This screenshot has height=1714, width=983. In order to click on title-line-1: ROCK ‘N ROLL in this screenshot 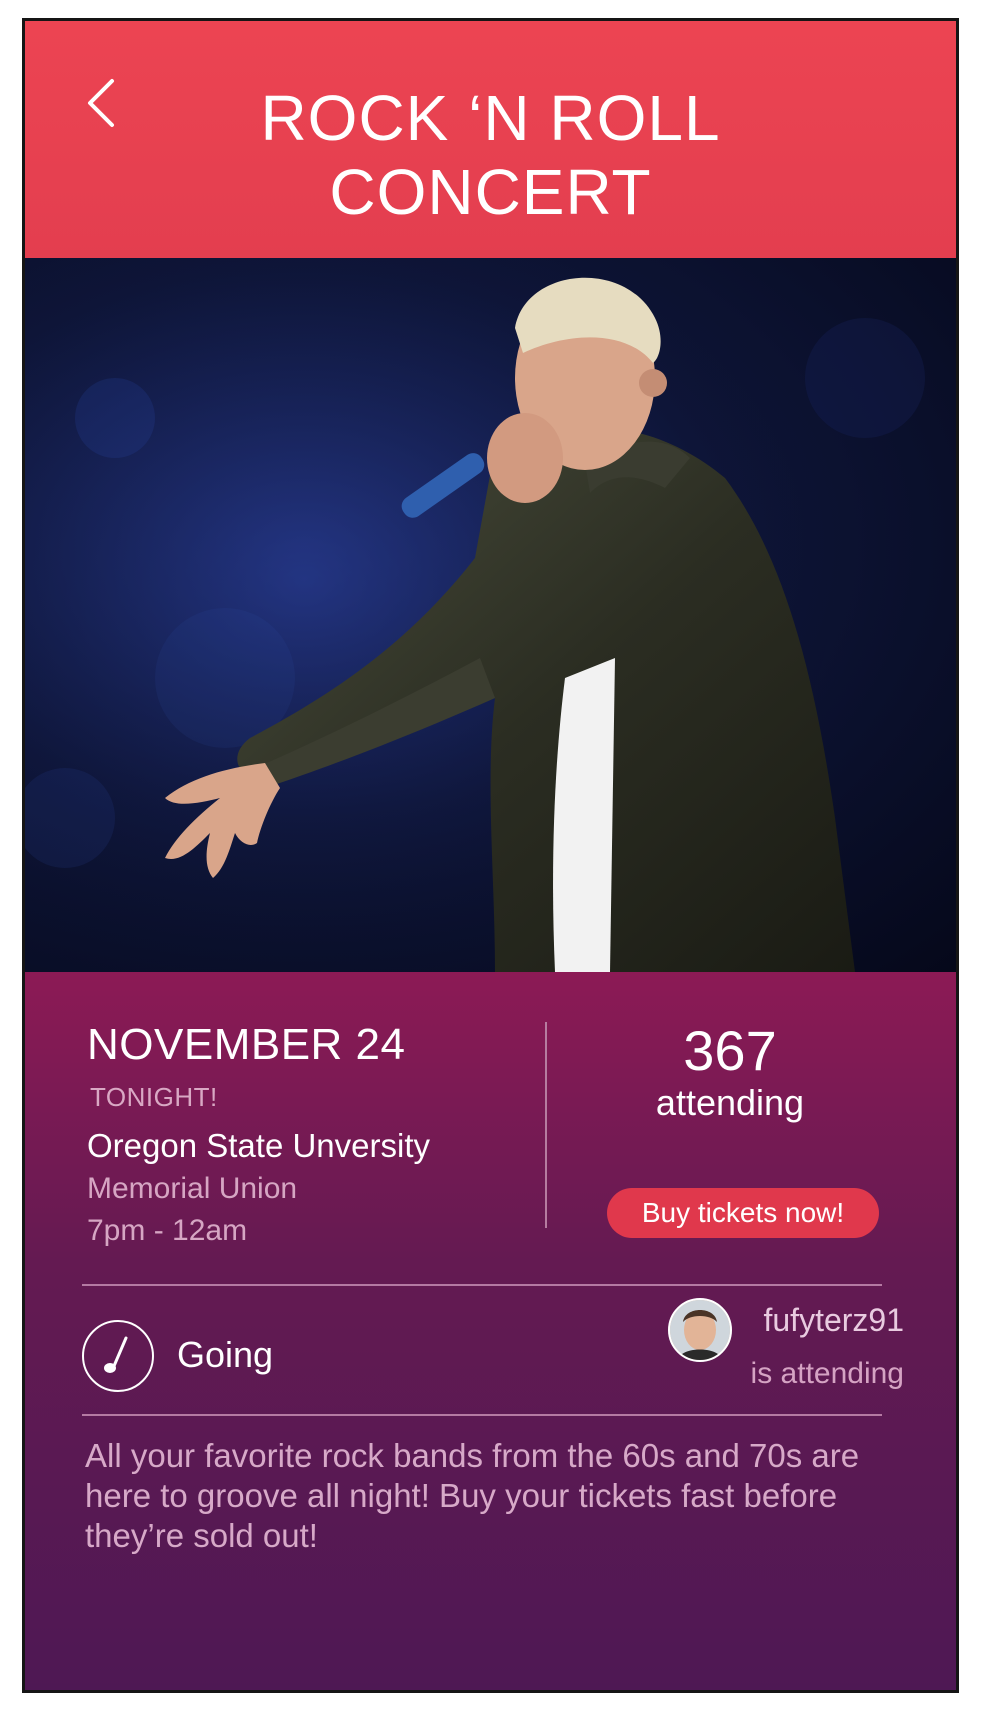, I will do `click(490, 118)`.